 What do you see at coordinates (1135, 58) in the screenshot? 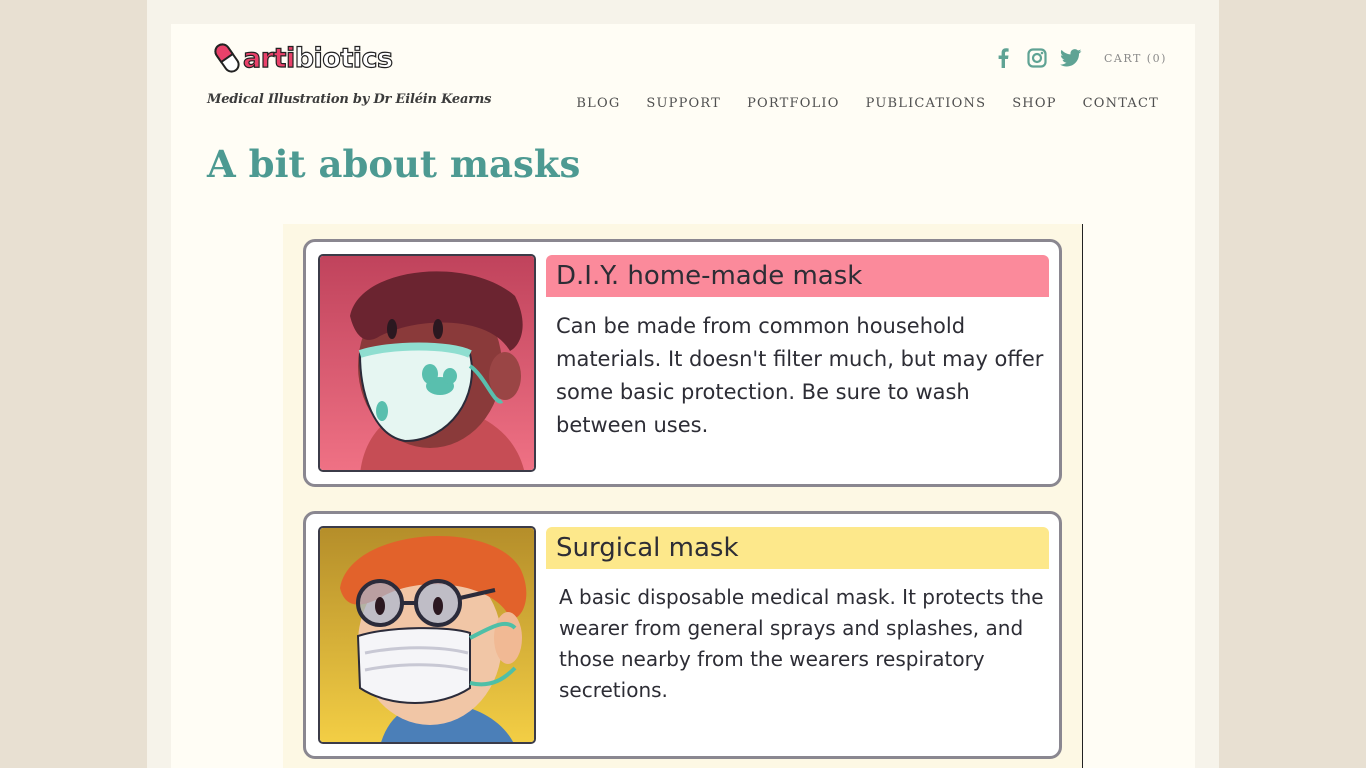
I see `cart-link: CART (0)` at bounding box center [1135, 58].